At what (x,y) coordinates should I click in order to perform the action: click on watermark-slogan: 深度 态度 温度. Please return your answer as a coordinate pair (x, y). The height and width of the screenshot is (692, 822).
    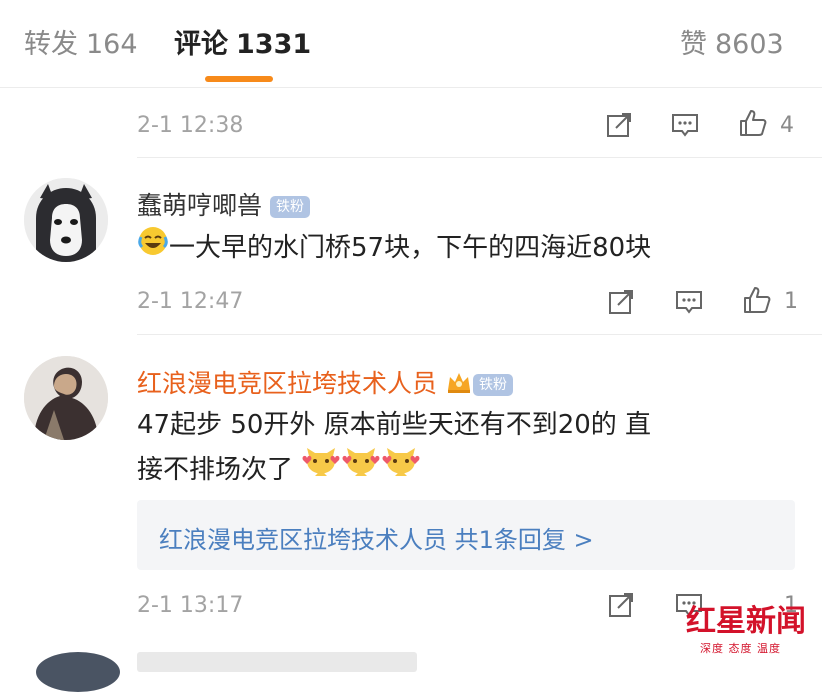
    Looking at the image, I should click on (740, 648).